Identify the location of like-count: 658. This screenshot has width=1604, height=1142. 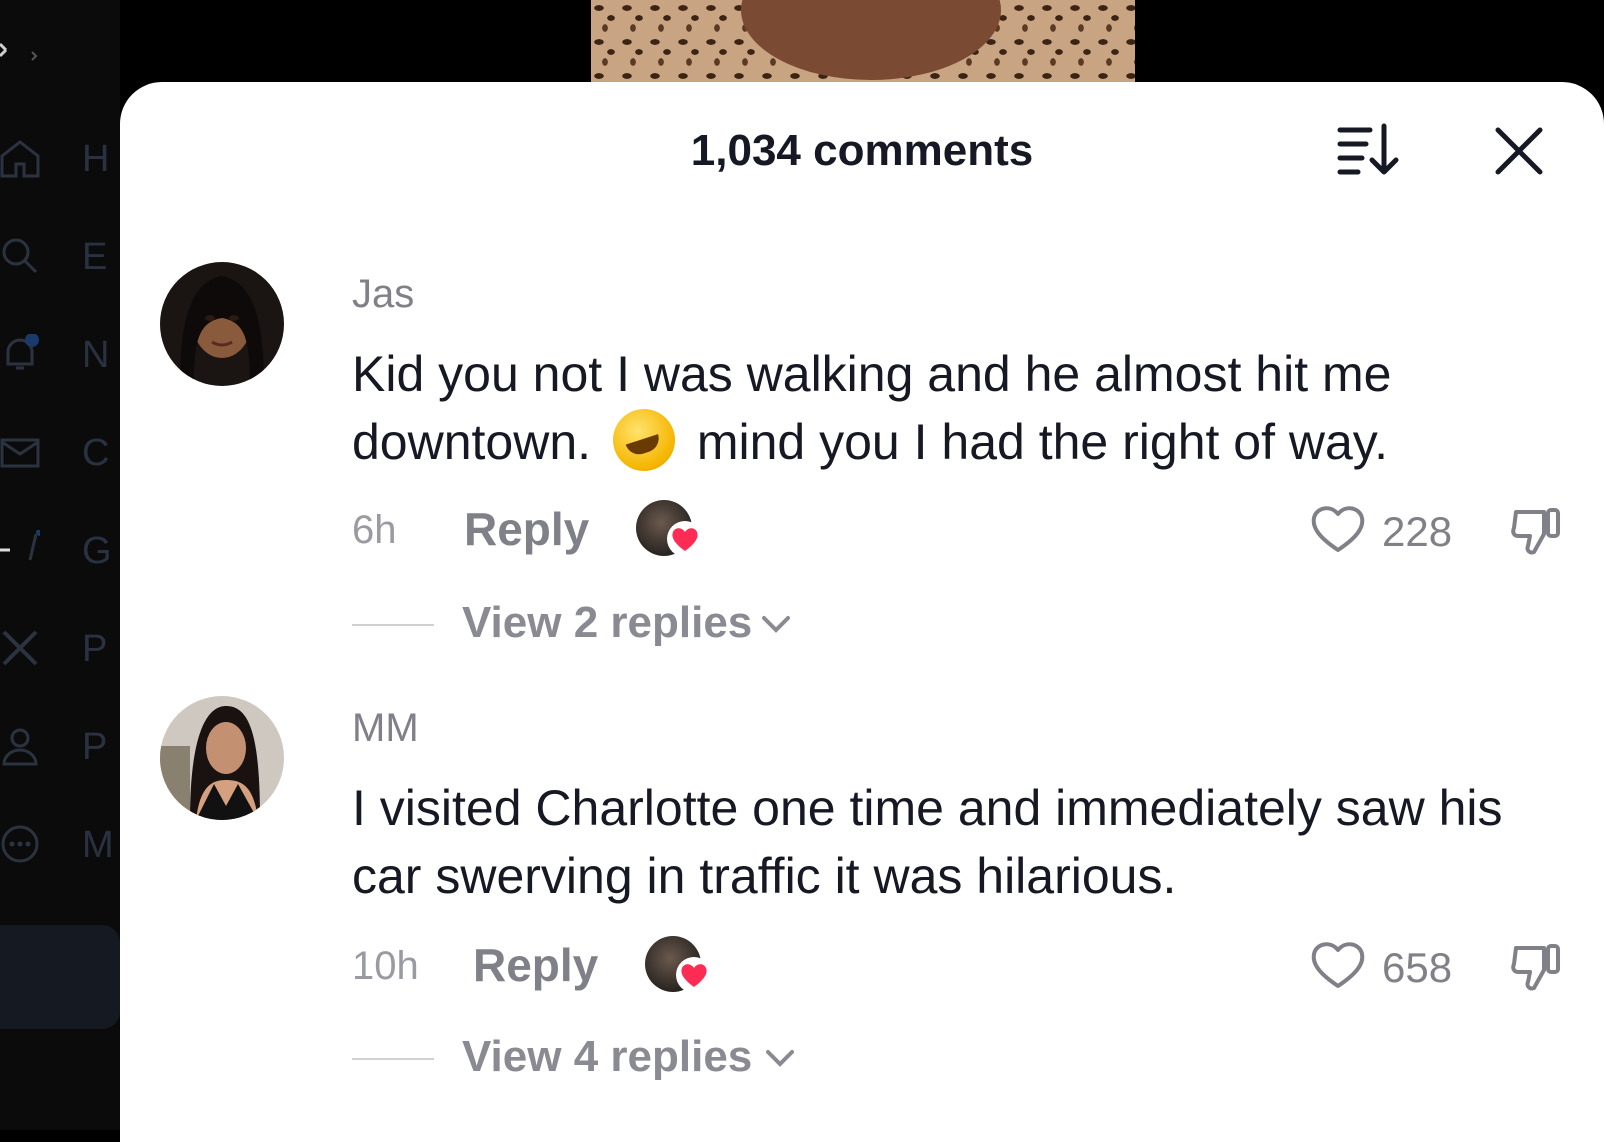
(1417, 967).